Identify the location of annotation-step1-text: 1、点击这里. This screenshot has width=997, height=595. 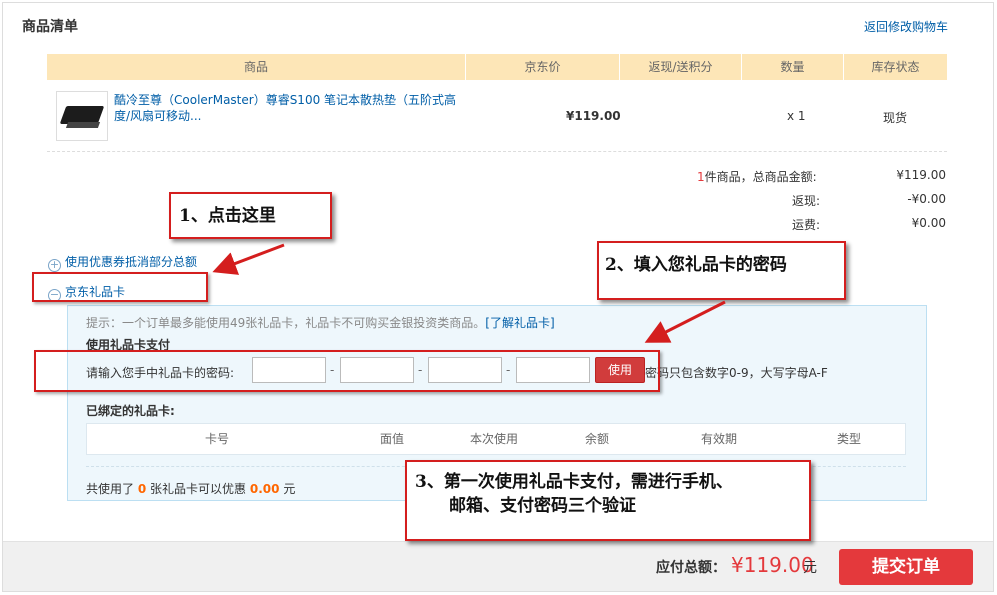
(227, 216).